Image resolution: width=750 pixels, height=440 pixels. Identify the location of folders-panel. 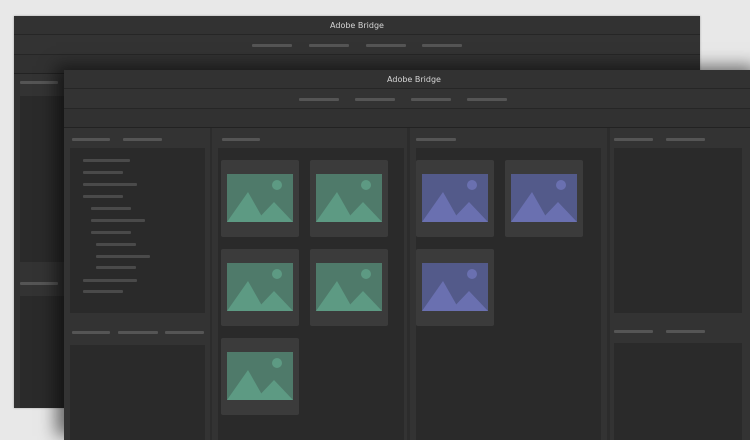
(137, 284).